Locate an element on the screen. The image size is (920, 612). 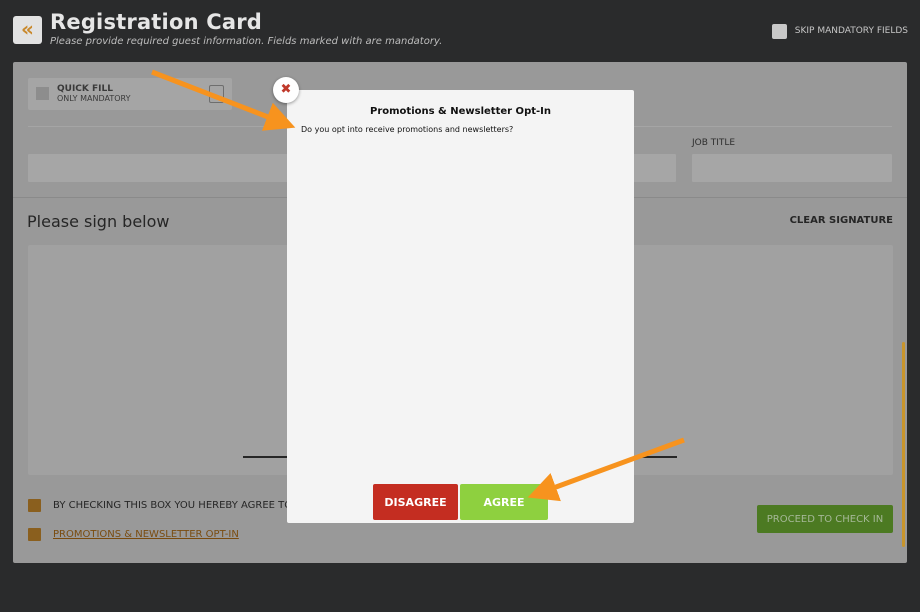
skip-mandatory-toggle: SKIP MANDATORY FIELDS is located at coordinates (839, 31).